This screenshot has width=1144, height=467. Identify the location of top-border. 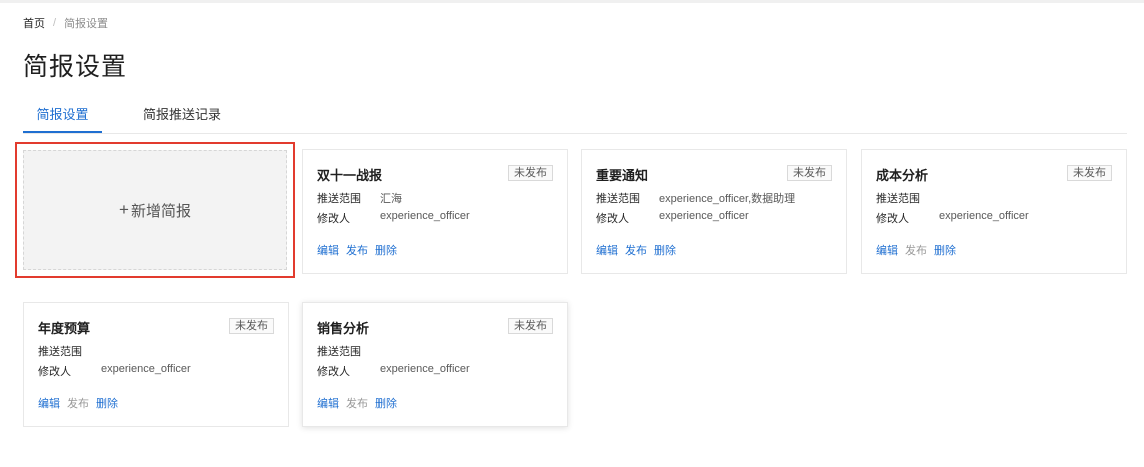
(572, 1).